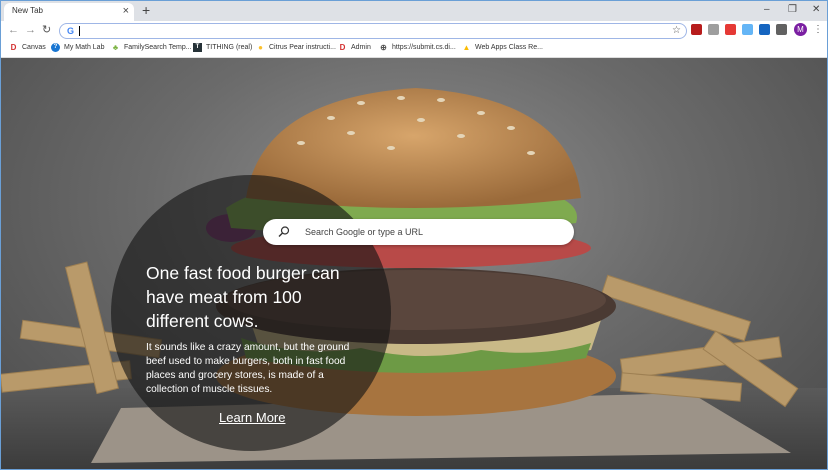 The image size is (828, 470). What do you see at coordinates (55, 47) in the screenshot?
I see `mymathlab-icon: ?` at bounding box center [55, 47].